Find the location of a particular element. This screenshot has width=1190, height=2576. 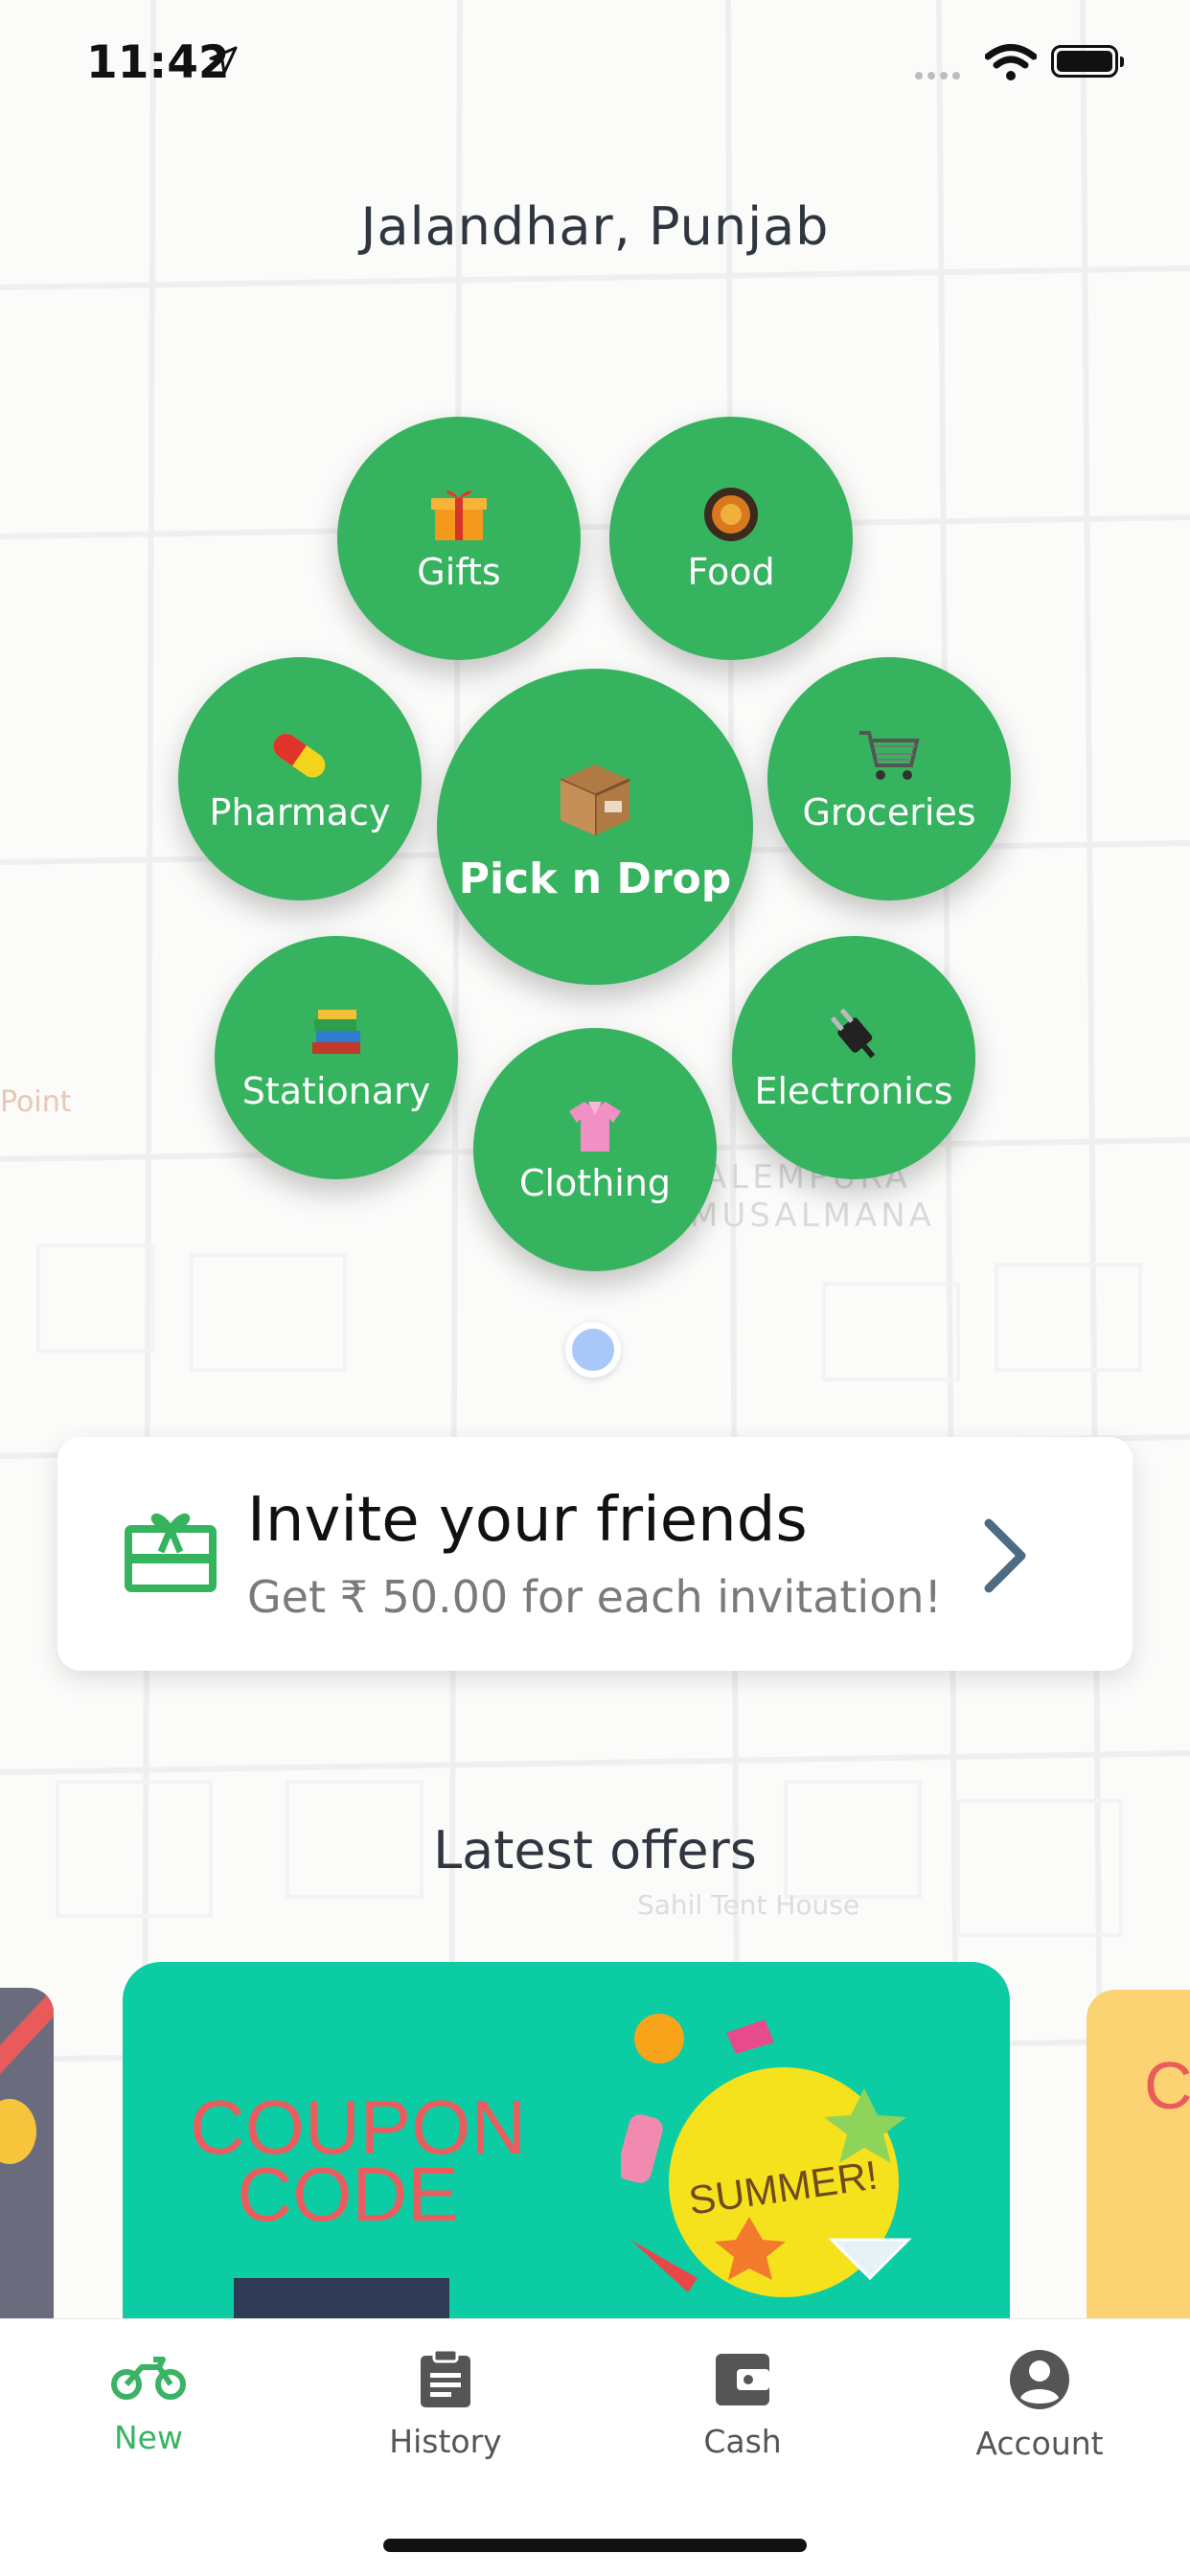

category-pharmacy-button: Pharmacy is located at coordinates (300, 778).